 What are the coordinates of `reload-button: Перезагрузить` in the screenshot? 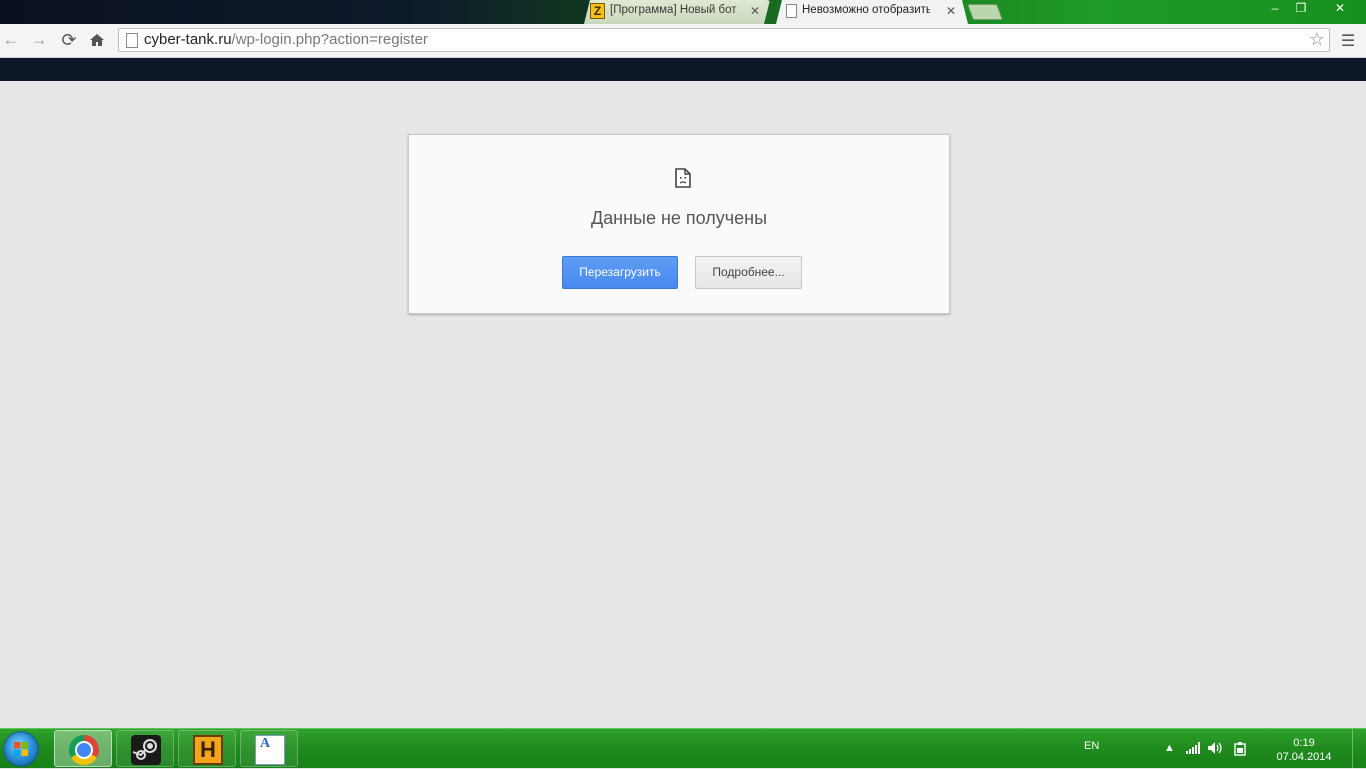 It's located at (620, 272).